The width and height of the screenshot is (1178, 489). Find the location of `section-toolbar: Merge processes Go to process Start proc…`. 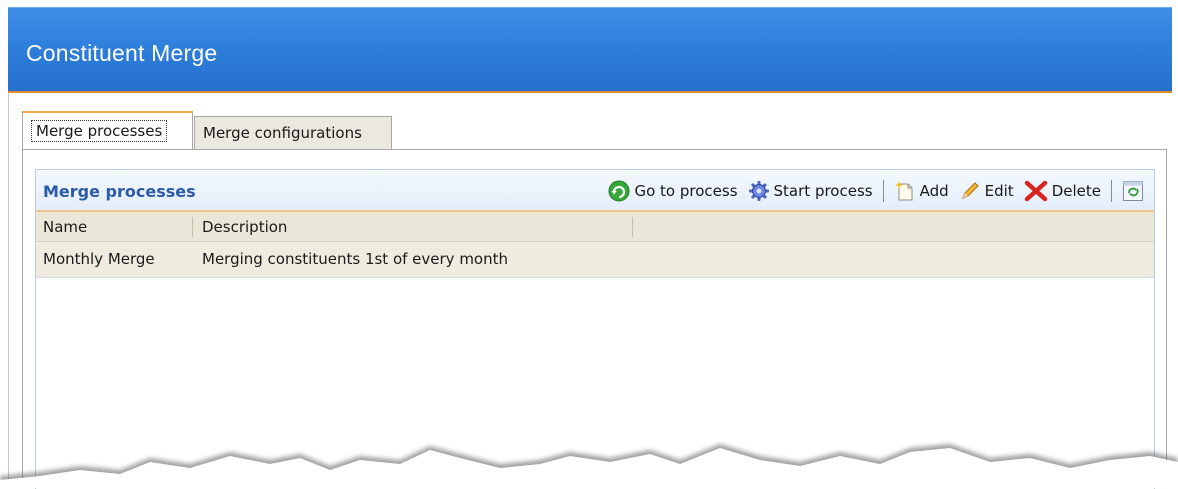

section-toolbar: Merge processes Go to process Start proc… is located at coordinates (595, 191).